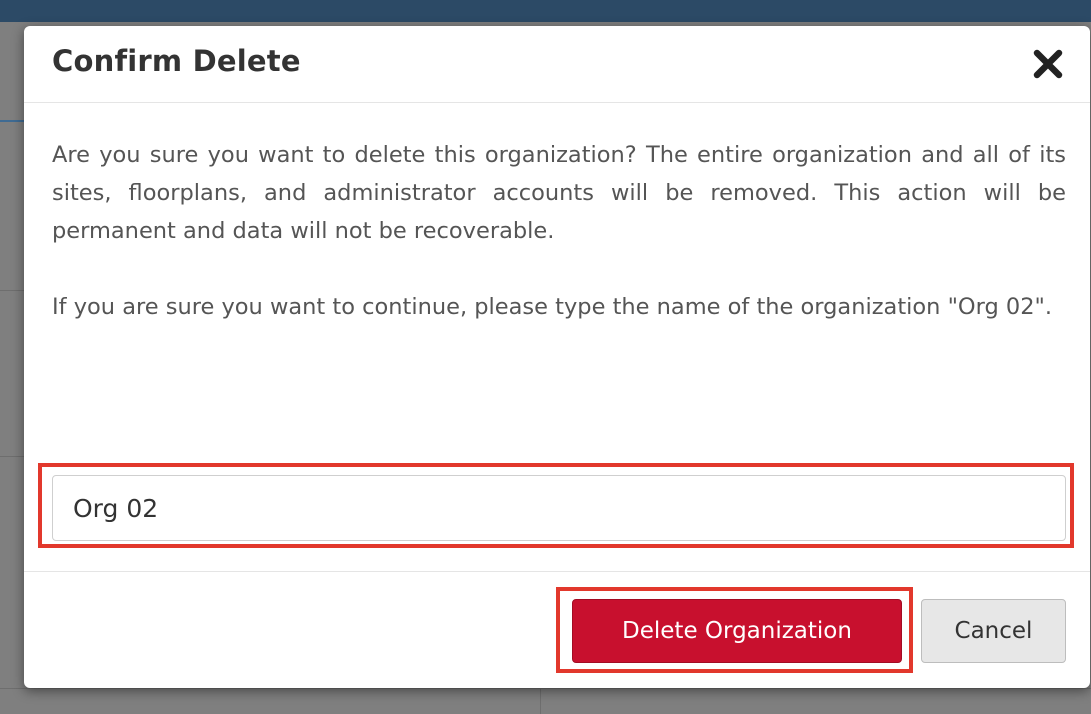 The width and height of the screenshot is (1091, 714). I want to click on close-icon, so click(1048, 64).